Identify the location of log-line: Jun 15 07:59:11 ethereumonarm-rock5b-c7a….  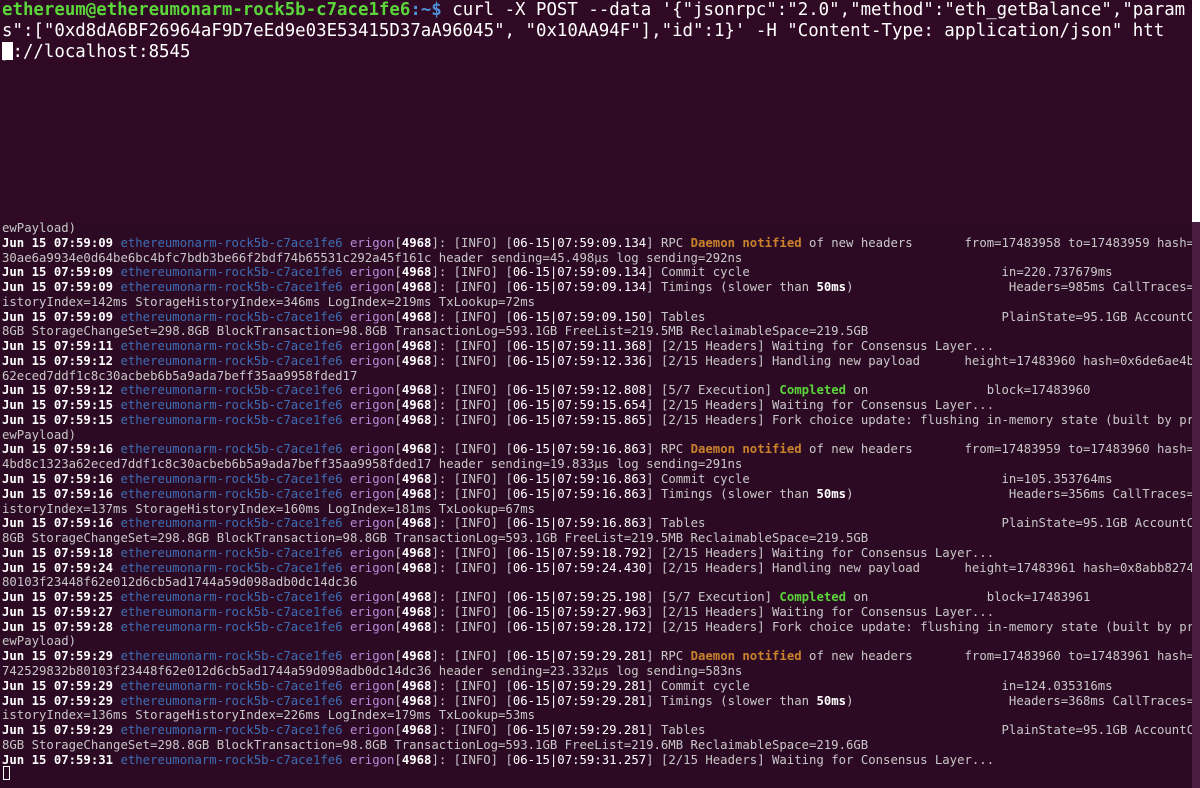
(498, 346).